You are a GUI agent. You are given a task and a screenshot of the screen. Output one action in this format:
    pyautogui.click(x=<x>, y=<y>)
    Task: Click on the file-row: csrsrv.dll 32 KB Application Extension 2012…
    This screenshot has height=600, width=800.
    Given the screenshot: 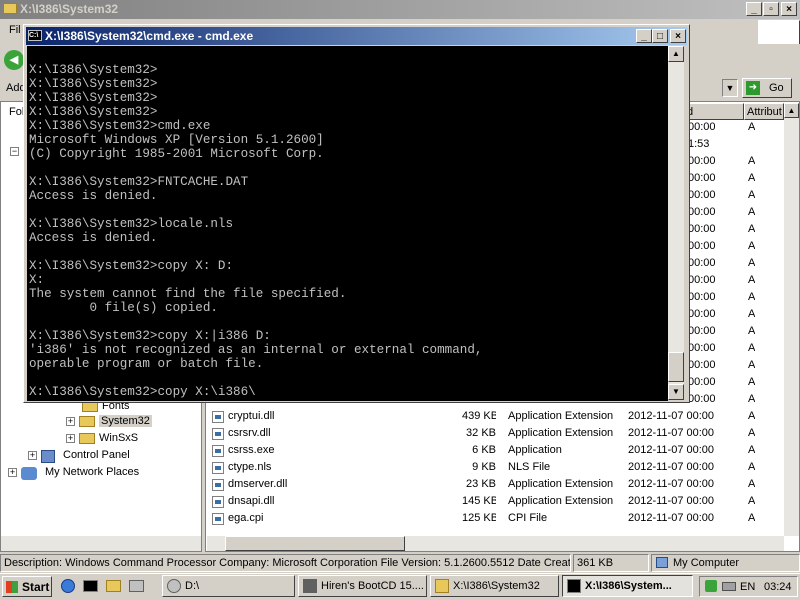 What is the action you would take?
    pyautogui.click(x=497, y=434)
    